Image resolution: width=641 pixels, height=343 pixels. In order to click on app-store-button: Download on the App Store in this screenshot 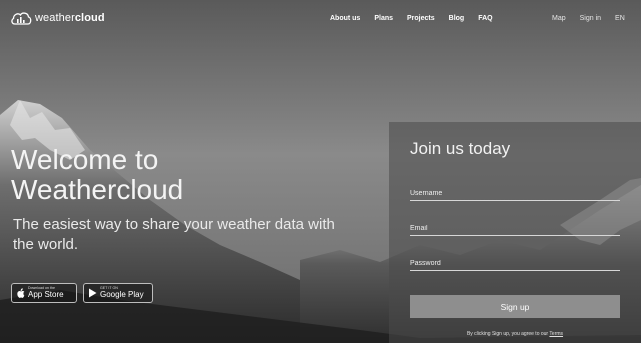, I will do `click(44, 293)`.